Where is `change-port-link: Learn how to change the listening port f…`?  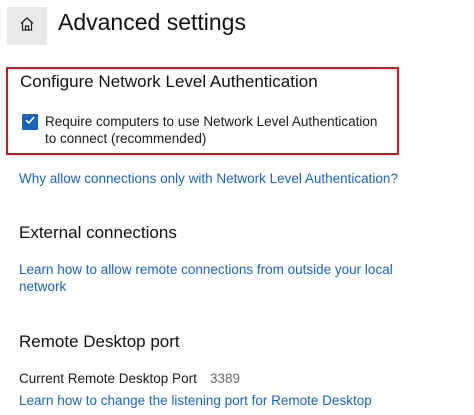 change-port-link: Learn how to change the listening port f… is located at coordinates (195, 400).